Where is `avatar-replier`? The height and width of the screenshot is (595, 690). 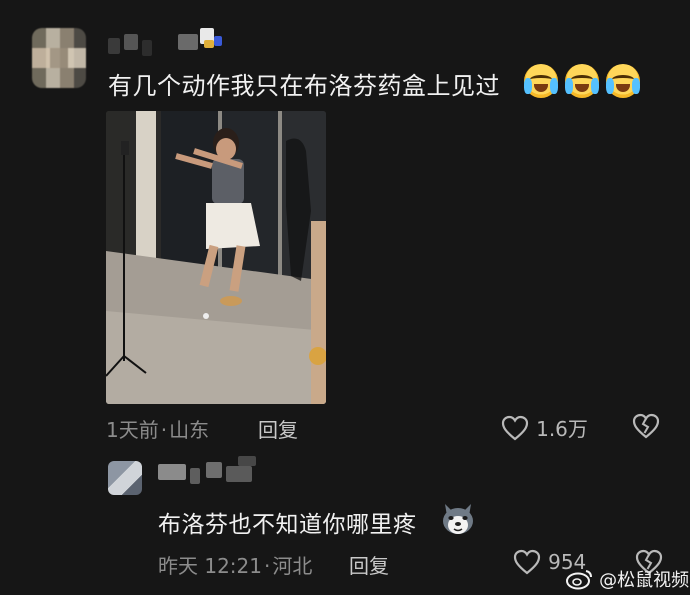
avatar-replier is located at coordinates (125, 478).